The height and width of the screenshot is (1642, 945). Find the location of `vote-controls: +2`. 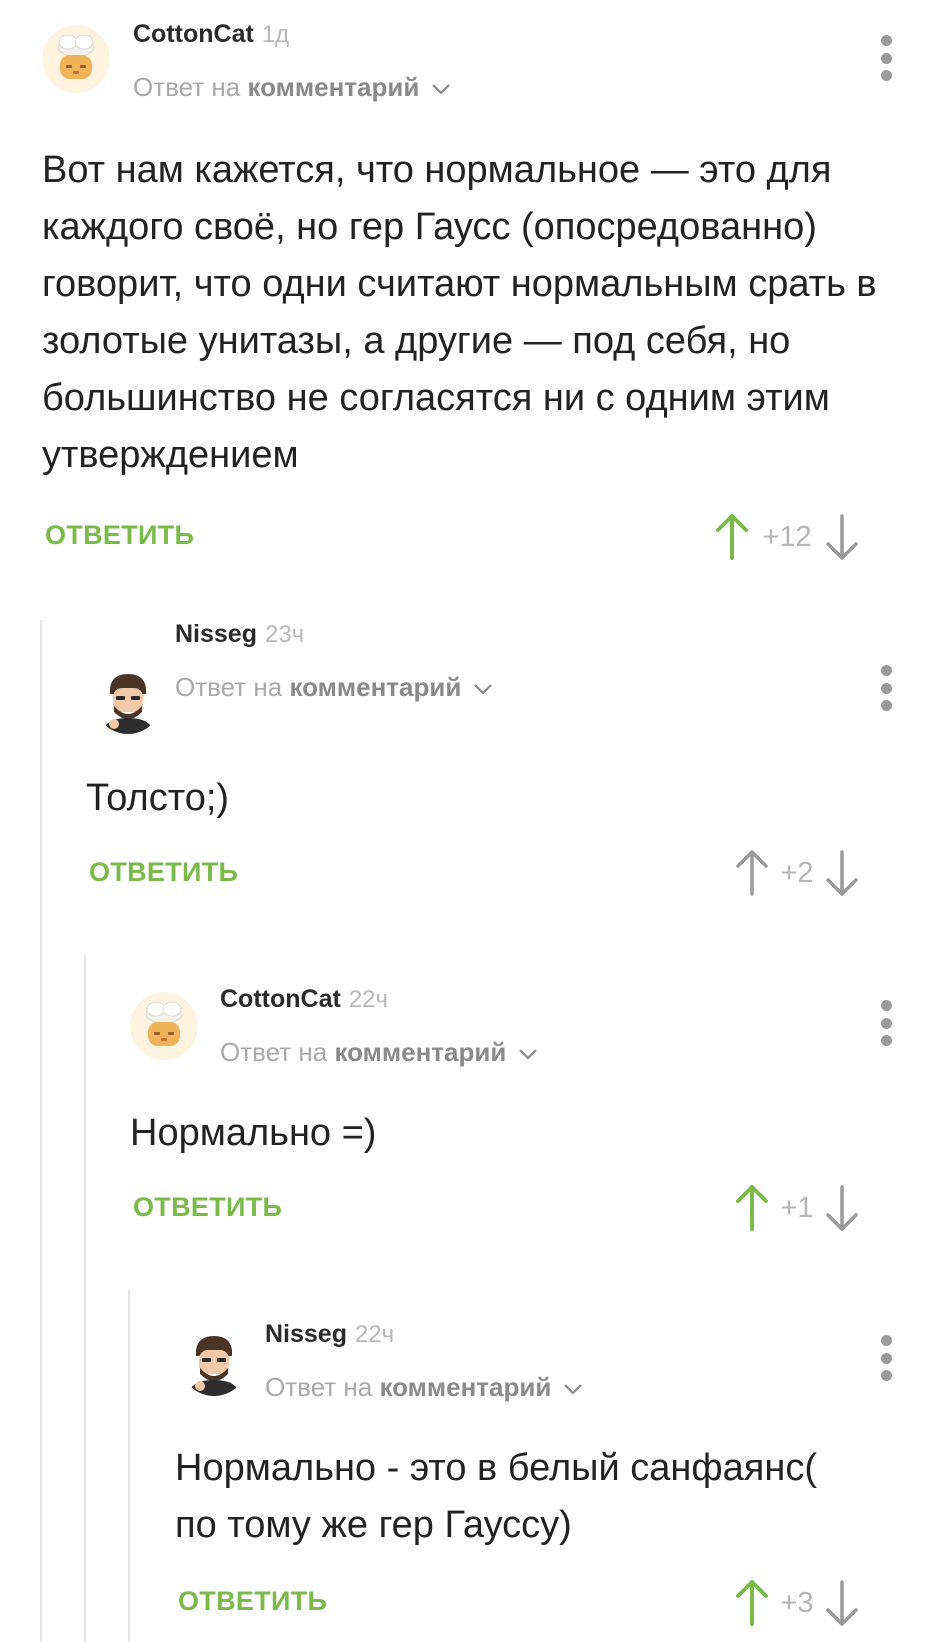

vote-controls: +2 is located at coordinates (797, 873).